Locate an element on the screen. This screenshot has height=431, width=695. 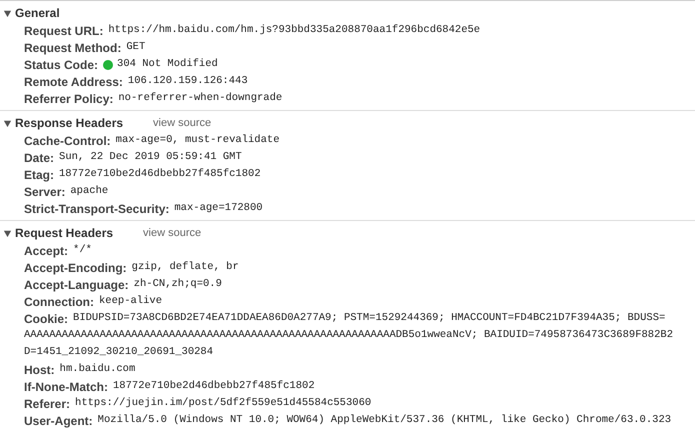
header-name: User-Agent: is located at coordinates (58, 421).